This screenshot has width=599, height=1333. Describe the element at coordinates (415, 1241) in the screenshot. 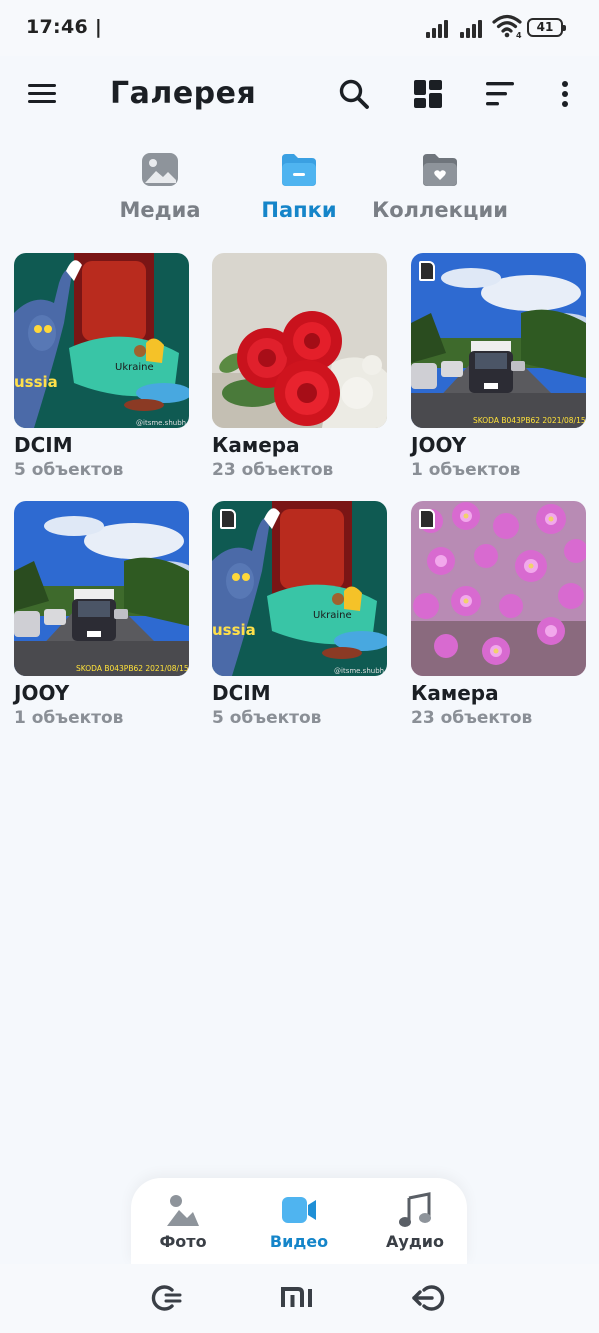

I see `media-tab-audio-label: Аудио` at that location.